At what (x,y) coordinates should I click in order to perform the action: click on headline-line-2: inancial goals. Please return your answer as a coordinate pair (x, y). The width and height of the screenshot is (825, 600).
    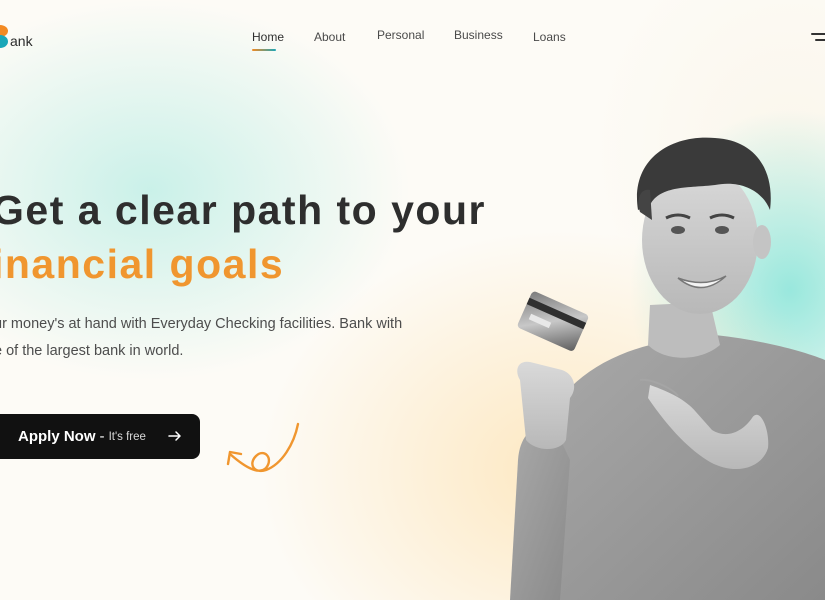
    Looking at the image, I should click on (142, 264).